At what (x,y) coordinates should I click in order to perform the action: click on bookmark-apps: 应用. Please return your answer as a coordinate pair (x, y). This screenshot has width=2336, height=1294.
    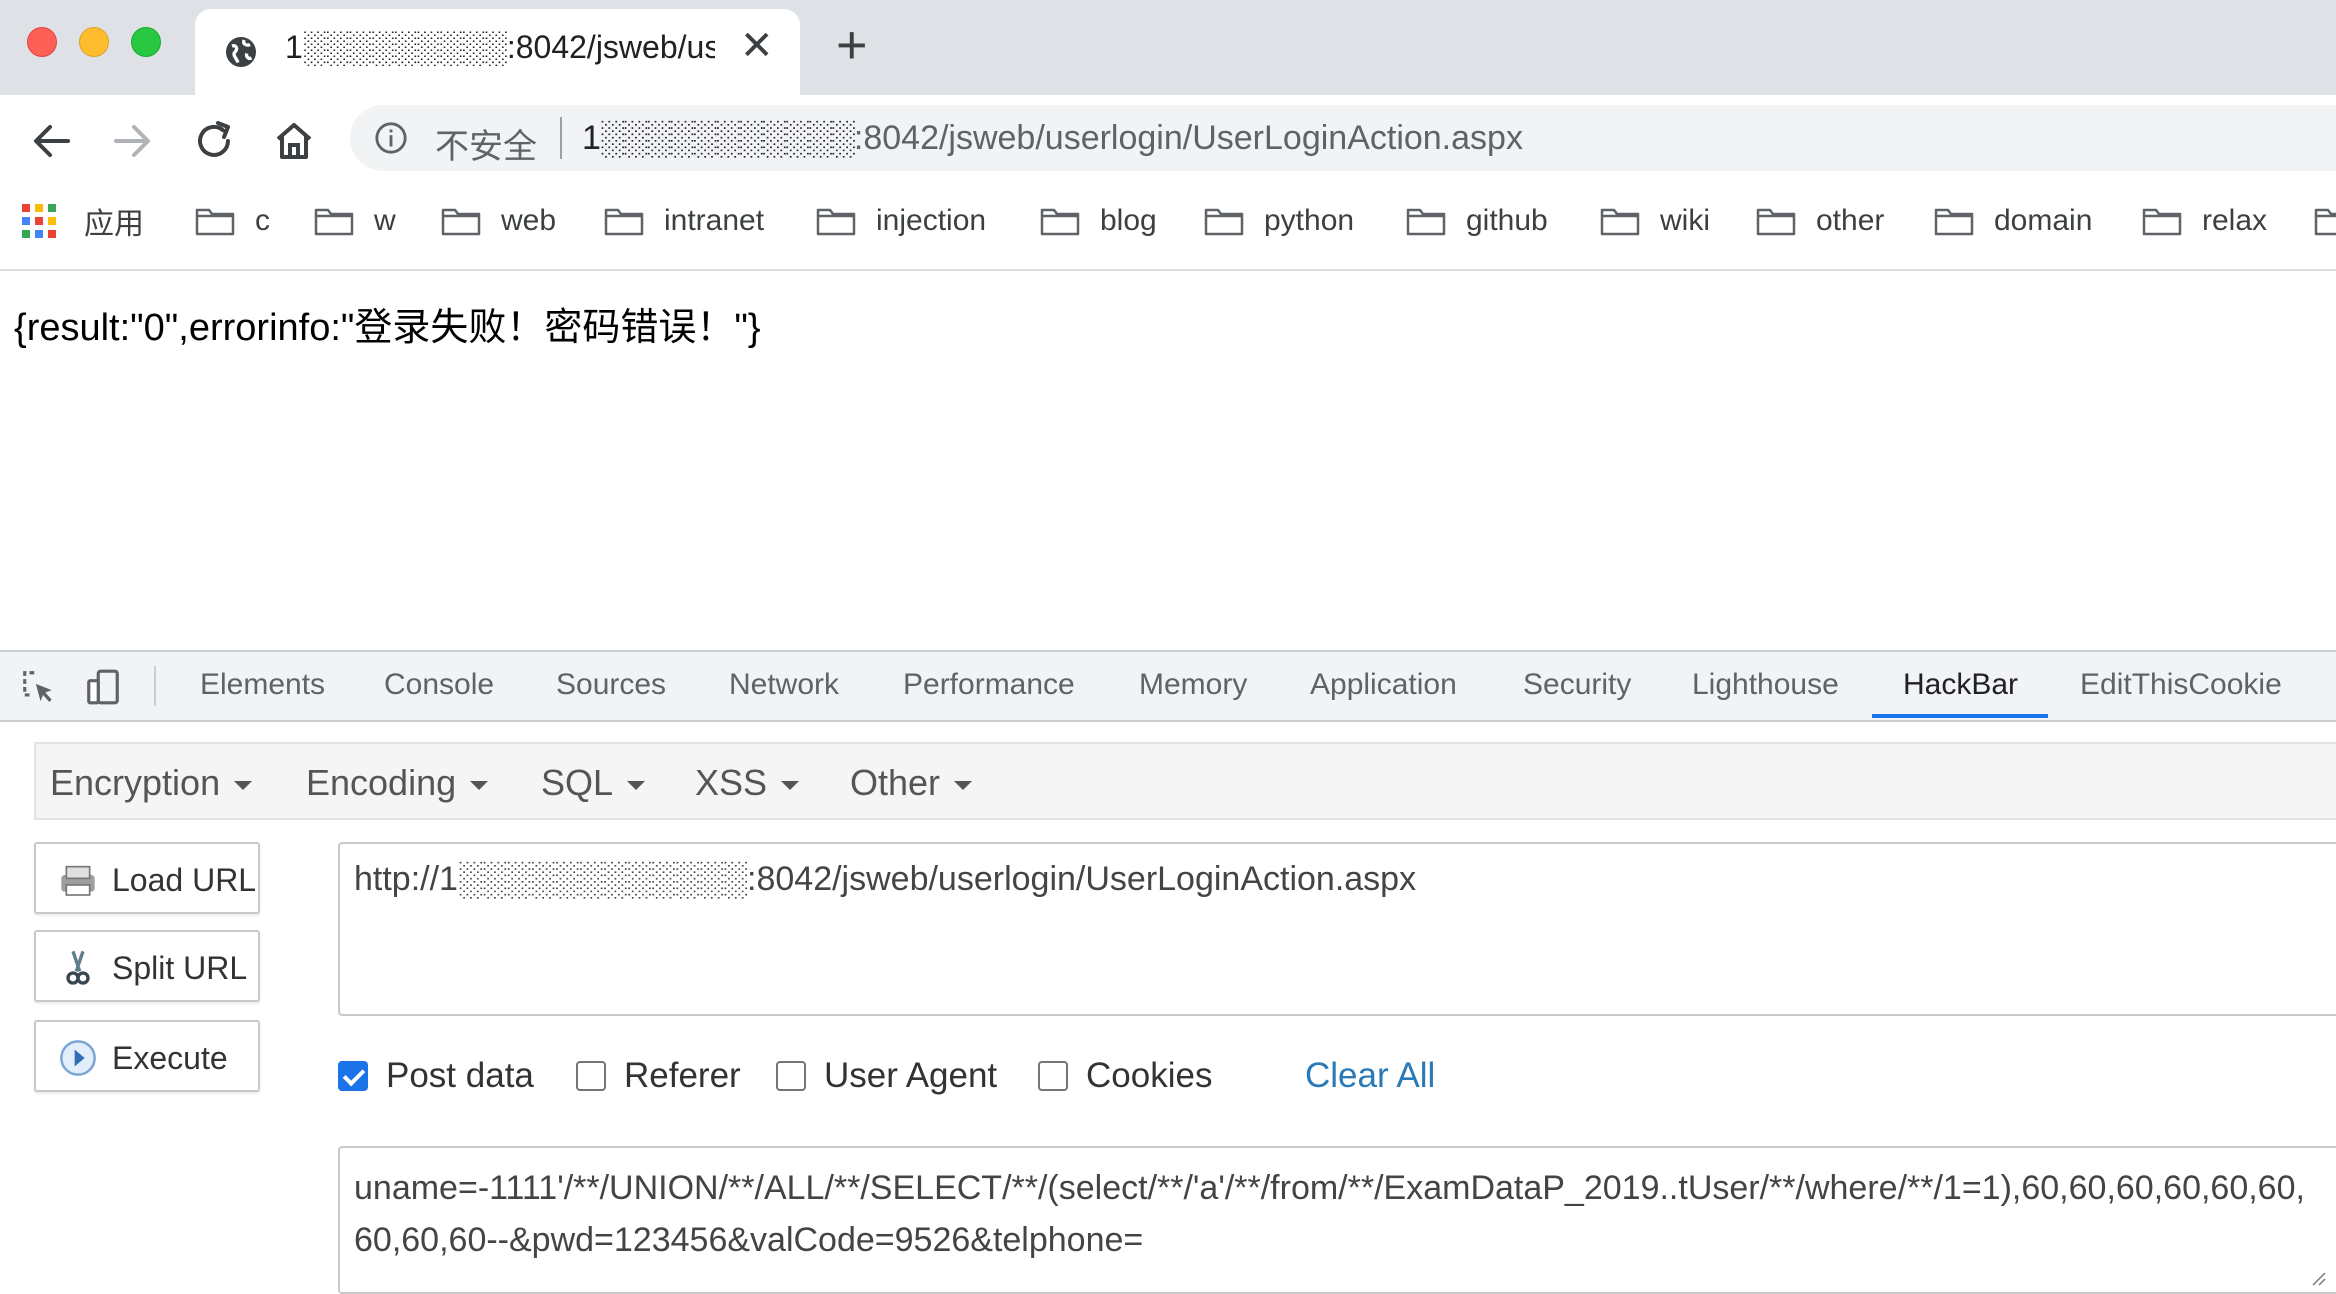
    Looking at the image, I should click on (83, 221).